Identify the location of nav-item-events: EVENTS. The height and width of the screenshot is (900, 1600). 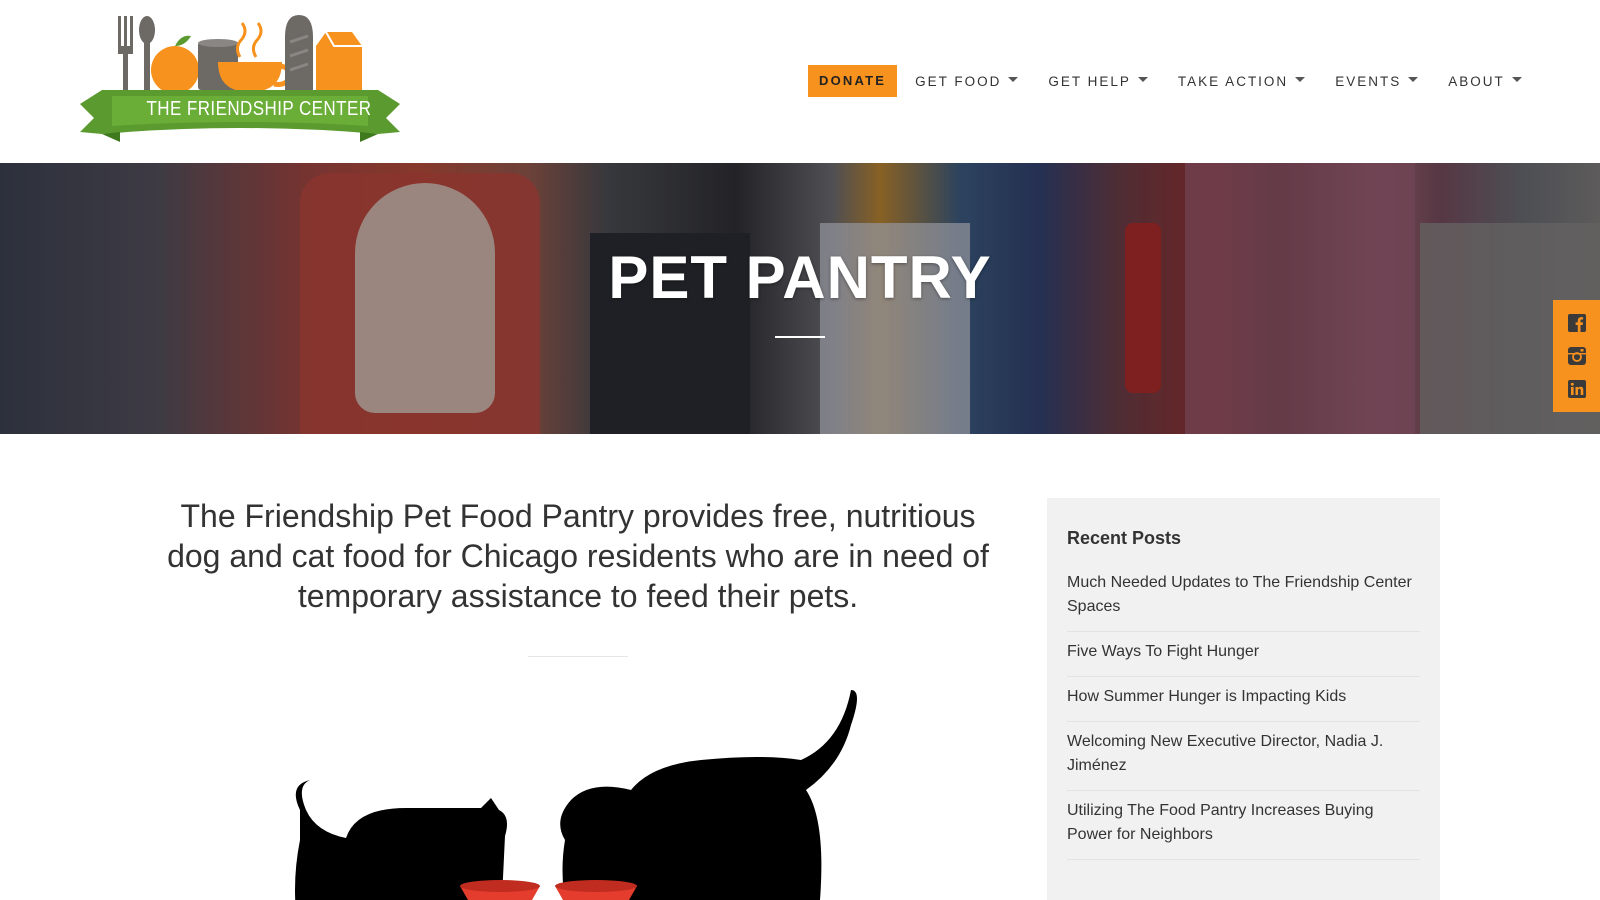
(1377, 81).